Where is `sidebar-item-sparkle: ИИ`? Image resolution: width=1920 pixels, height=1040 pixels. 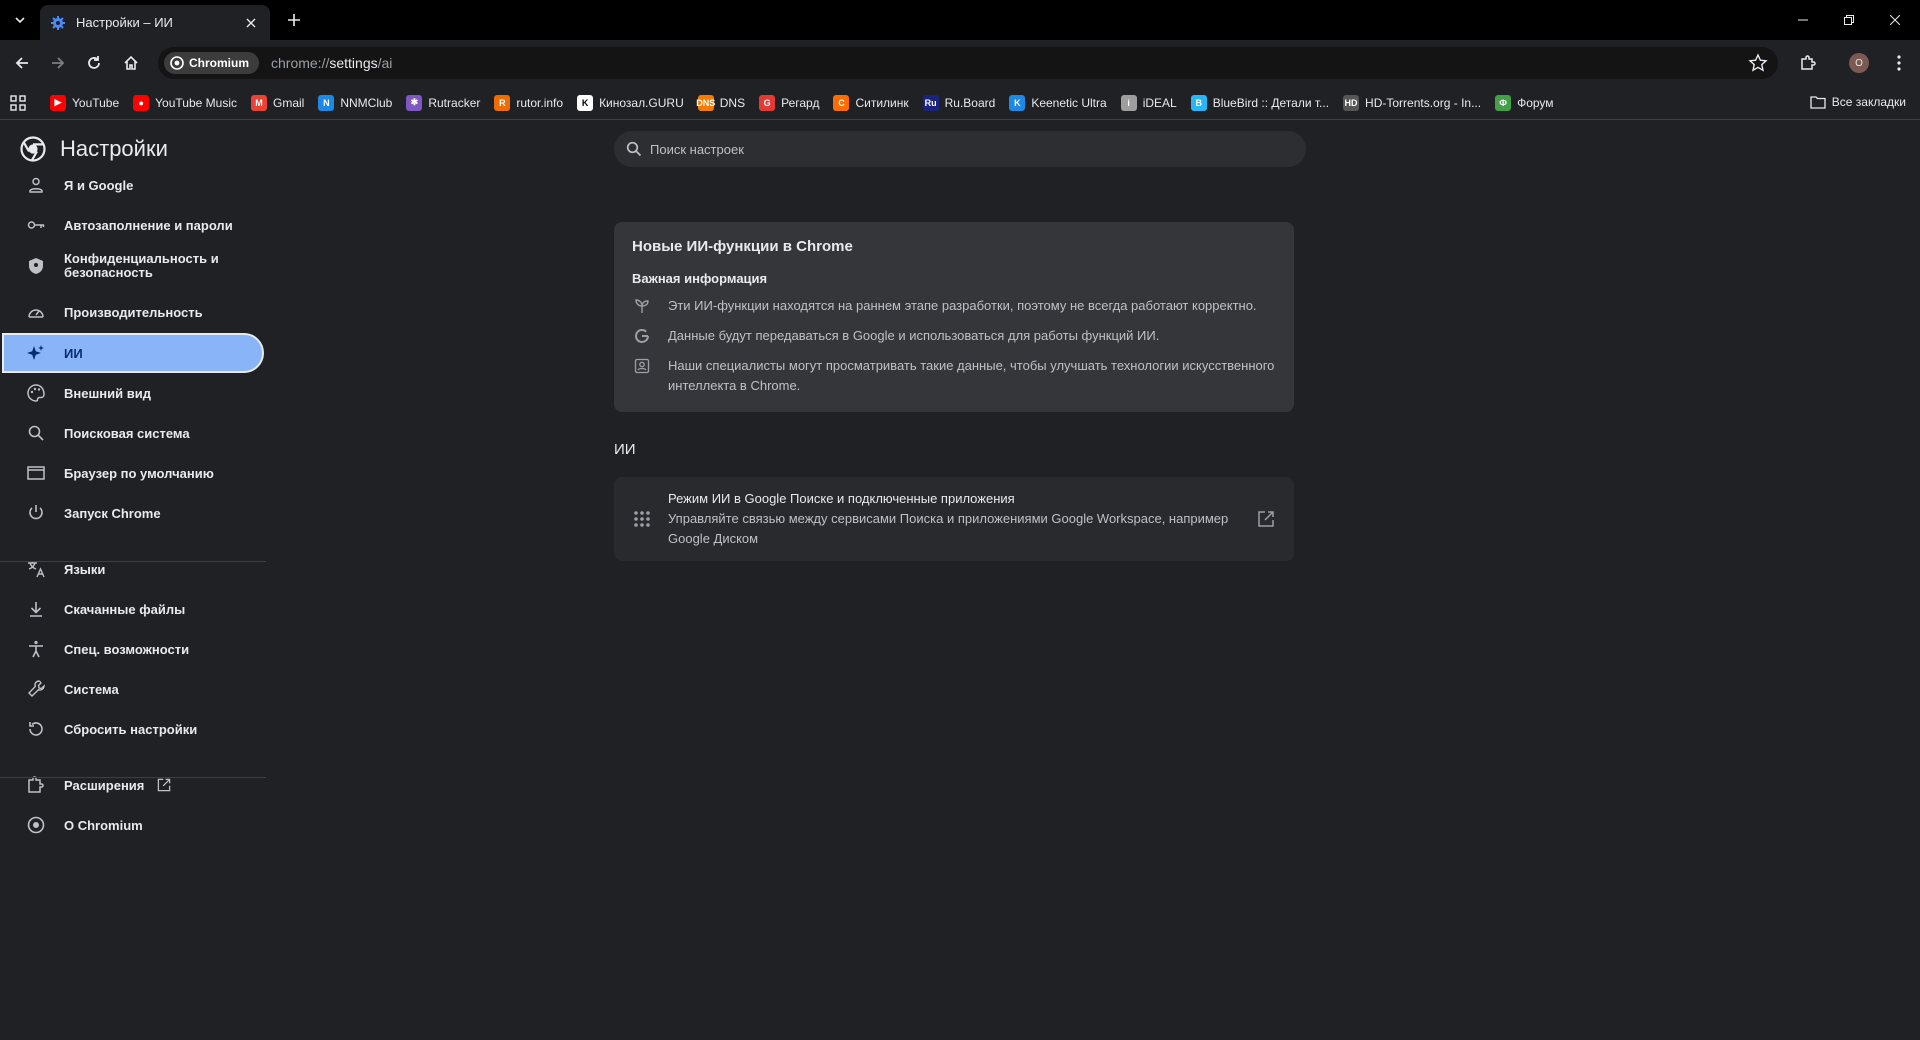
sidebar-item-sparkle: ИИ is located at coordinates (133, 353).